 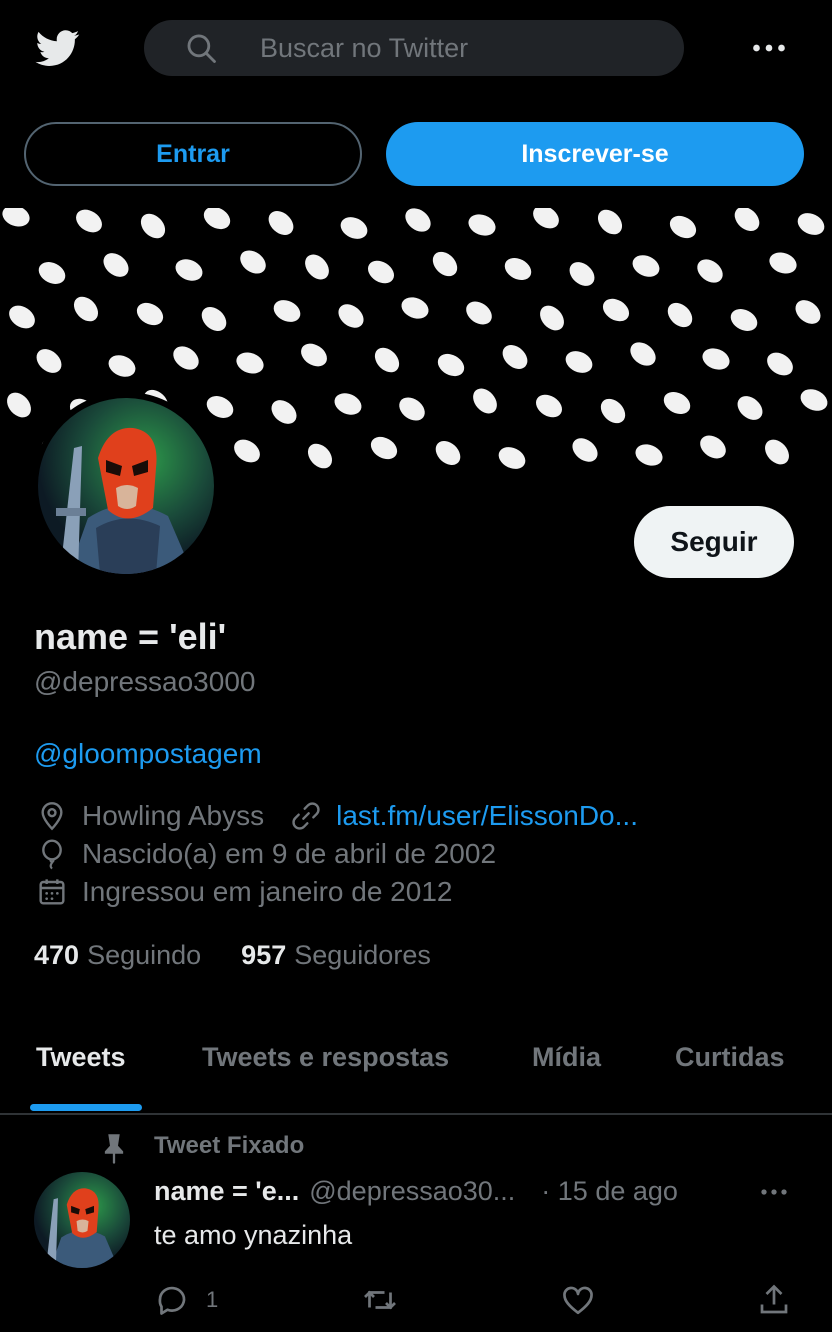 I want to click on search-input, so click(x=460, y=48).